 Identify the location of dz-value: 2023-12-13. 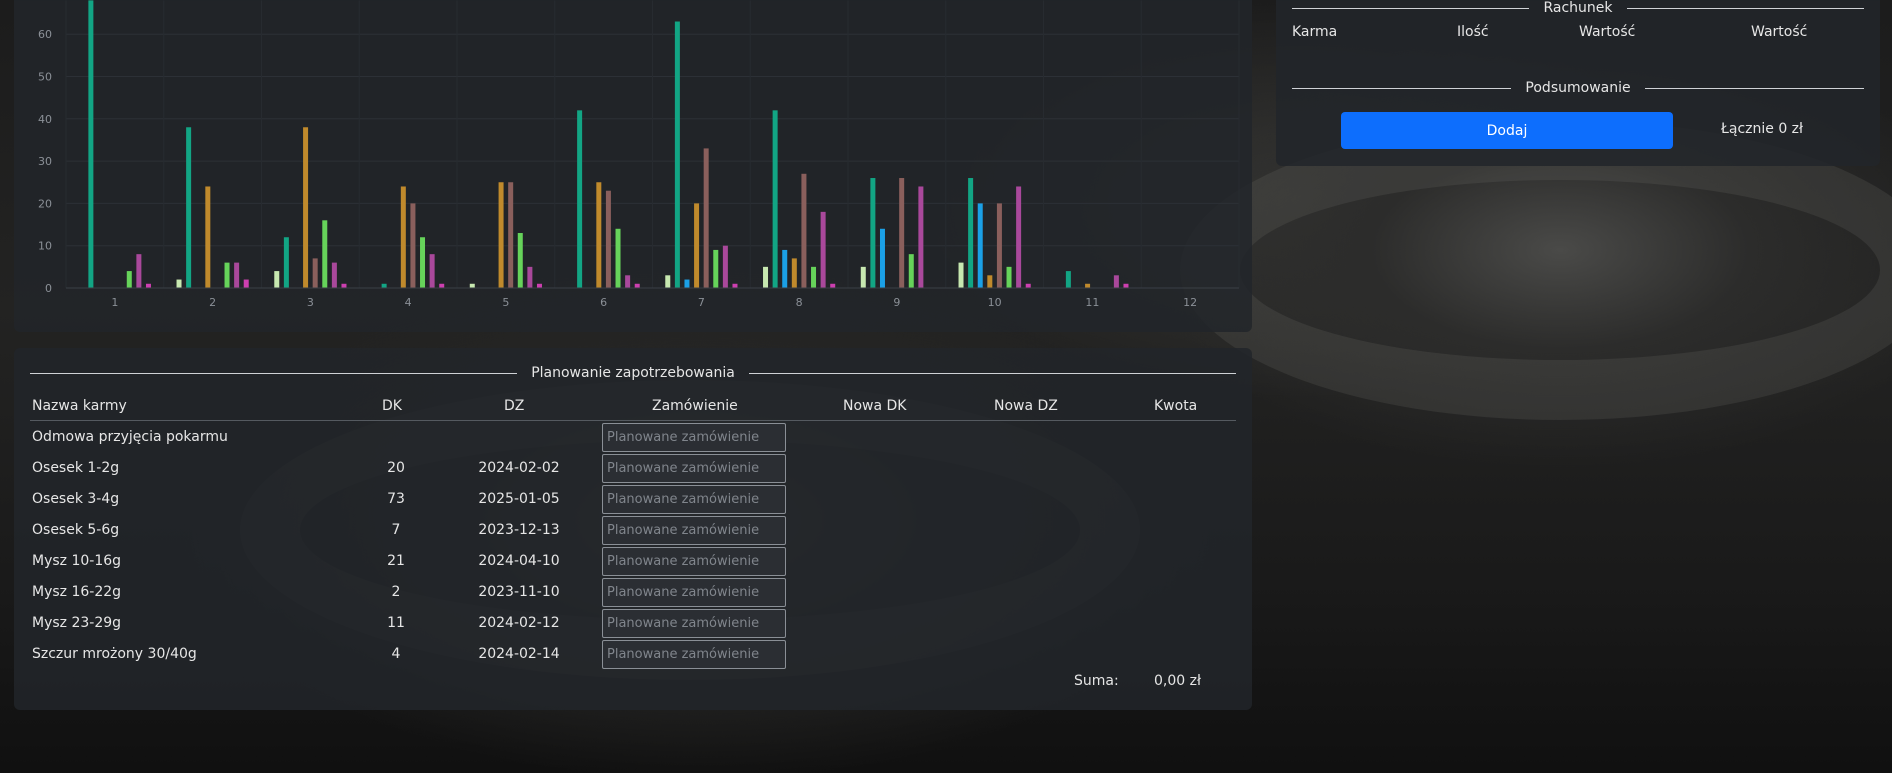
(519, 530).